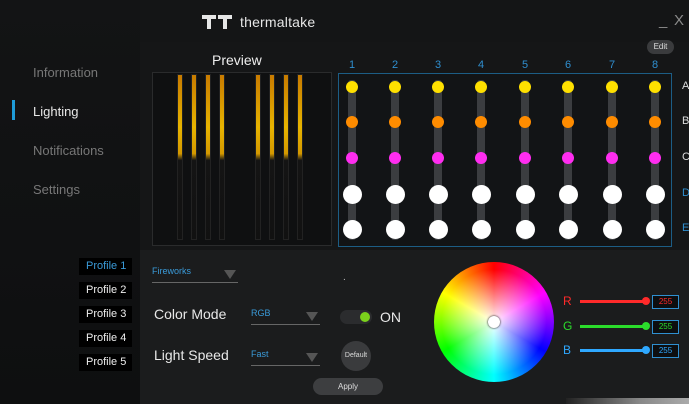 The height and width of the screenshot is (404, 689). What do you see at coordinates (646, 326) in the screenshot?
I see `channel-g-knob` at bounding box center [646, 326].